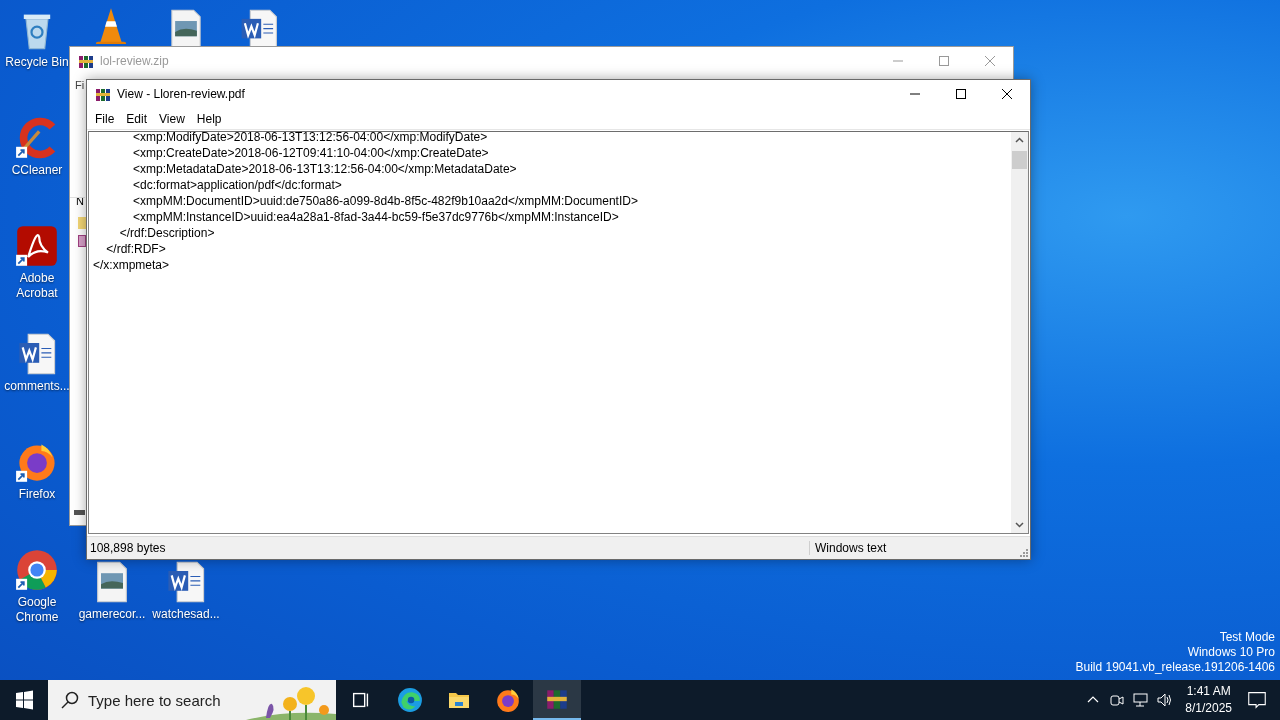 The image size is (1280, 720). Describe the element at coordinates (508, 700) in the screenshot. I see `firefox-icon` at that location.